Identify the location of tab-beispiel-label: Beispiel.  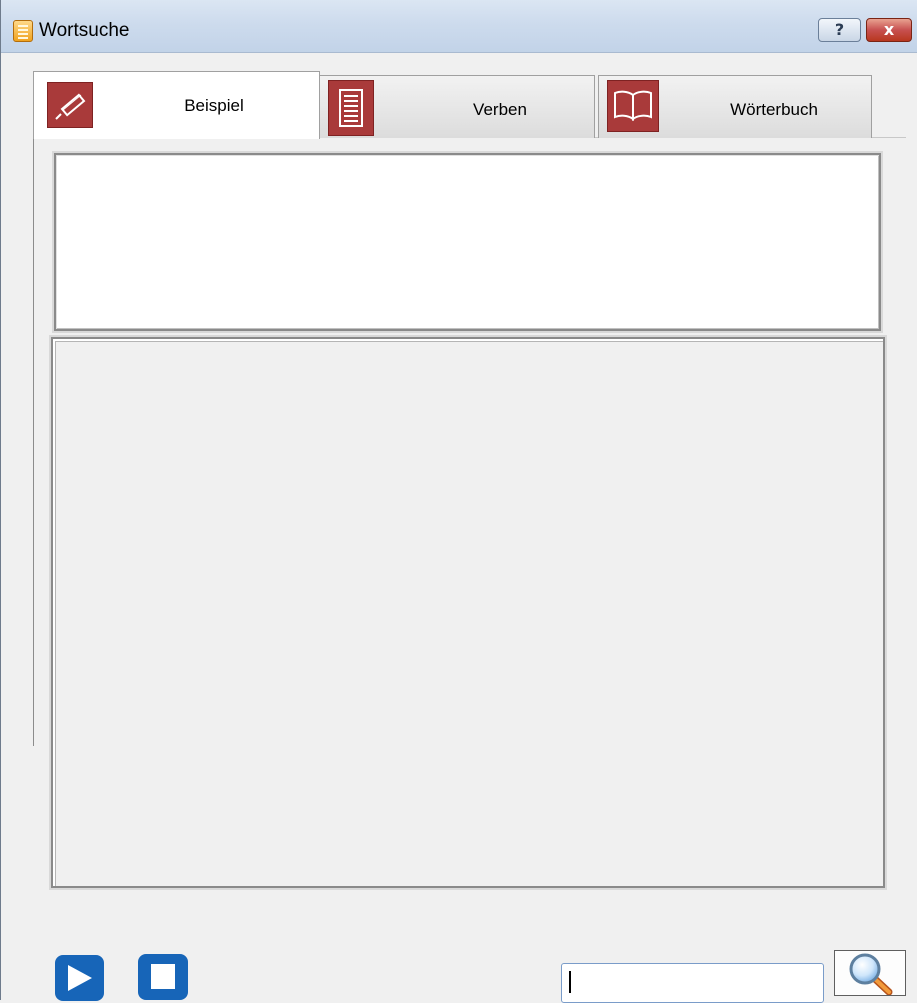
(214, 105).